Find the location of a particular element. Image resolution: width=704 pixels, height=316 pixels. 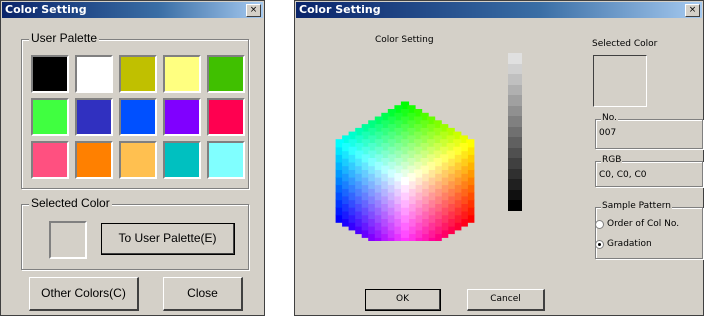

gradation-option-label: Gradation is located at coordinates (629, 244).